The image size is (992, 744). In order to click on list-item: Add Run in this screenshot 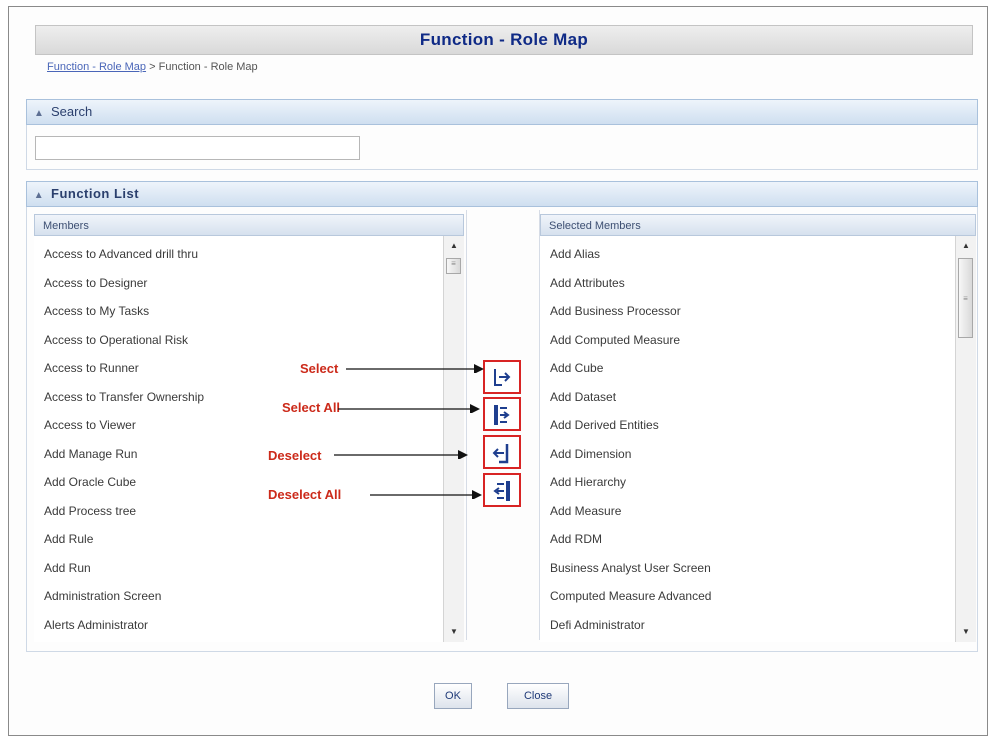, I will do `click(238, 568)`.